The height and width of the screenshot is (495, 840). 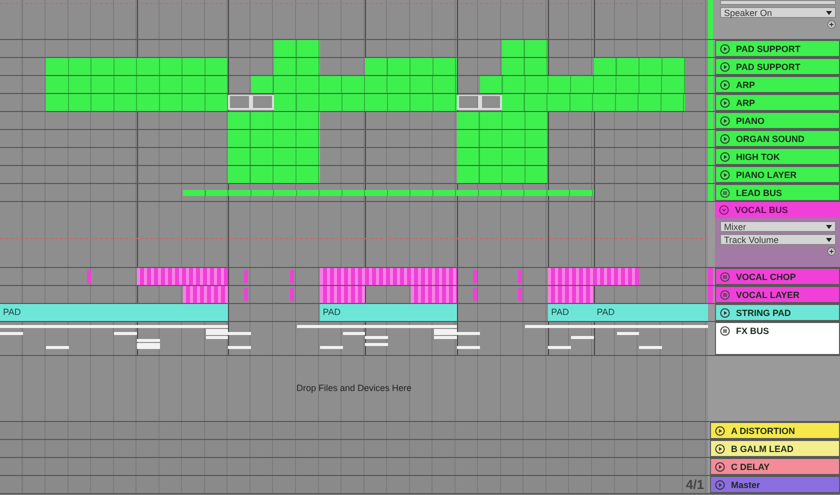 I want to click on dropdown-field: Speaker On, so click(x=778, y=12).